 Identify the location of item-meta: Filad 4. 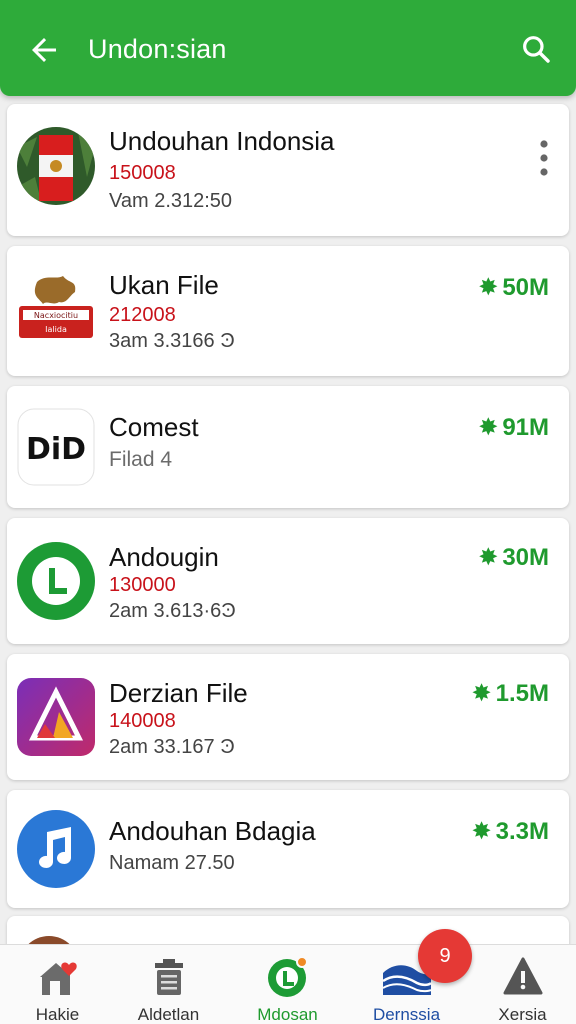
(141, 459).